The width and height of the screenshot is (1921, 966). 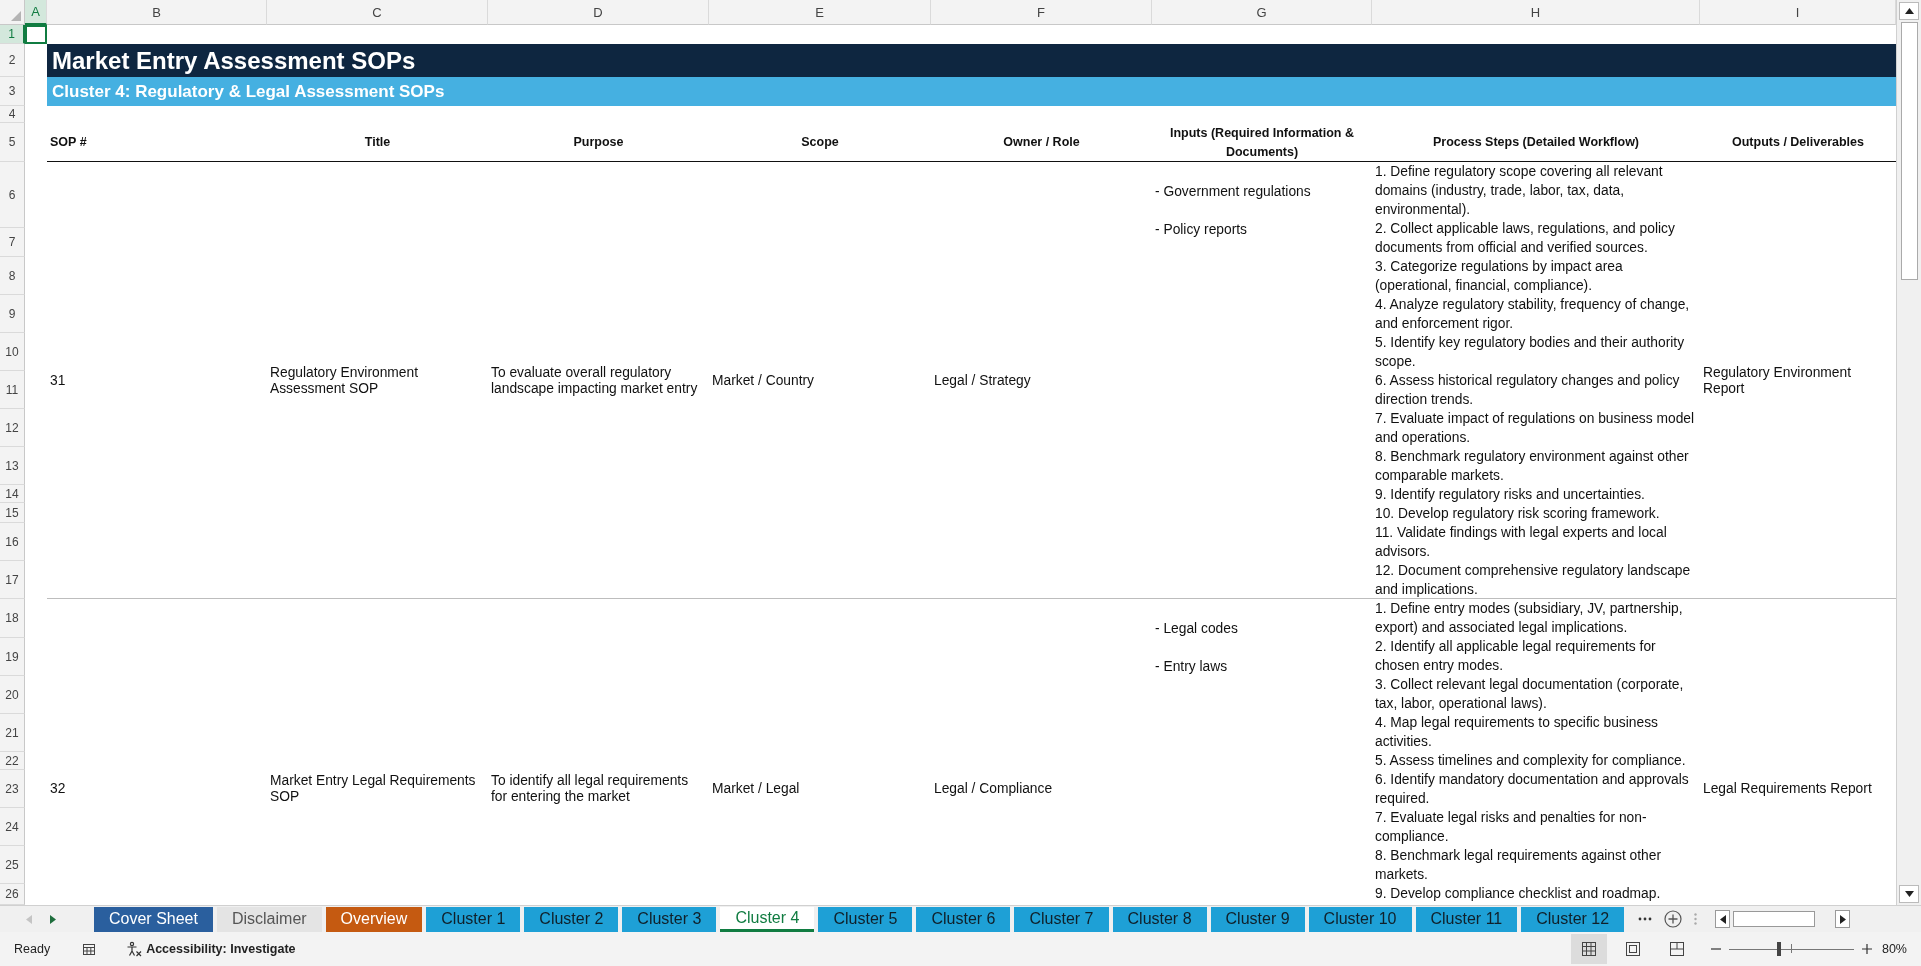 I want to click on scroll-down-button, so click(x=1909, y=894).